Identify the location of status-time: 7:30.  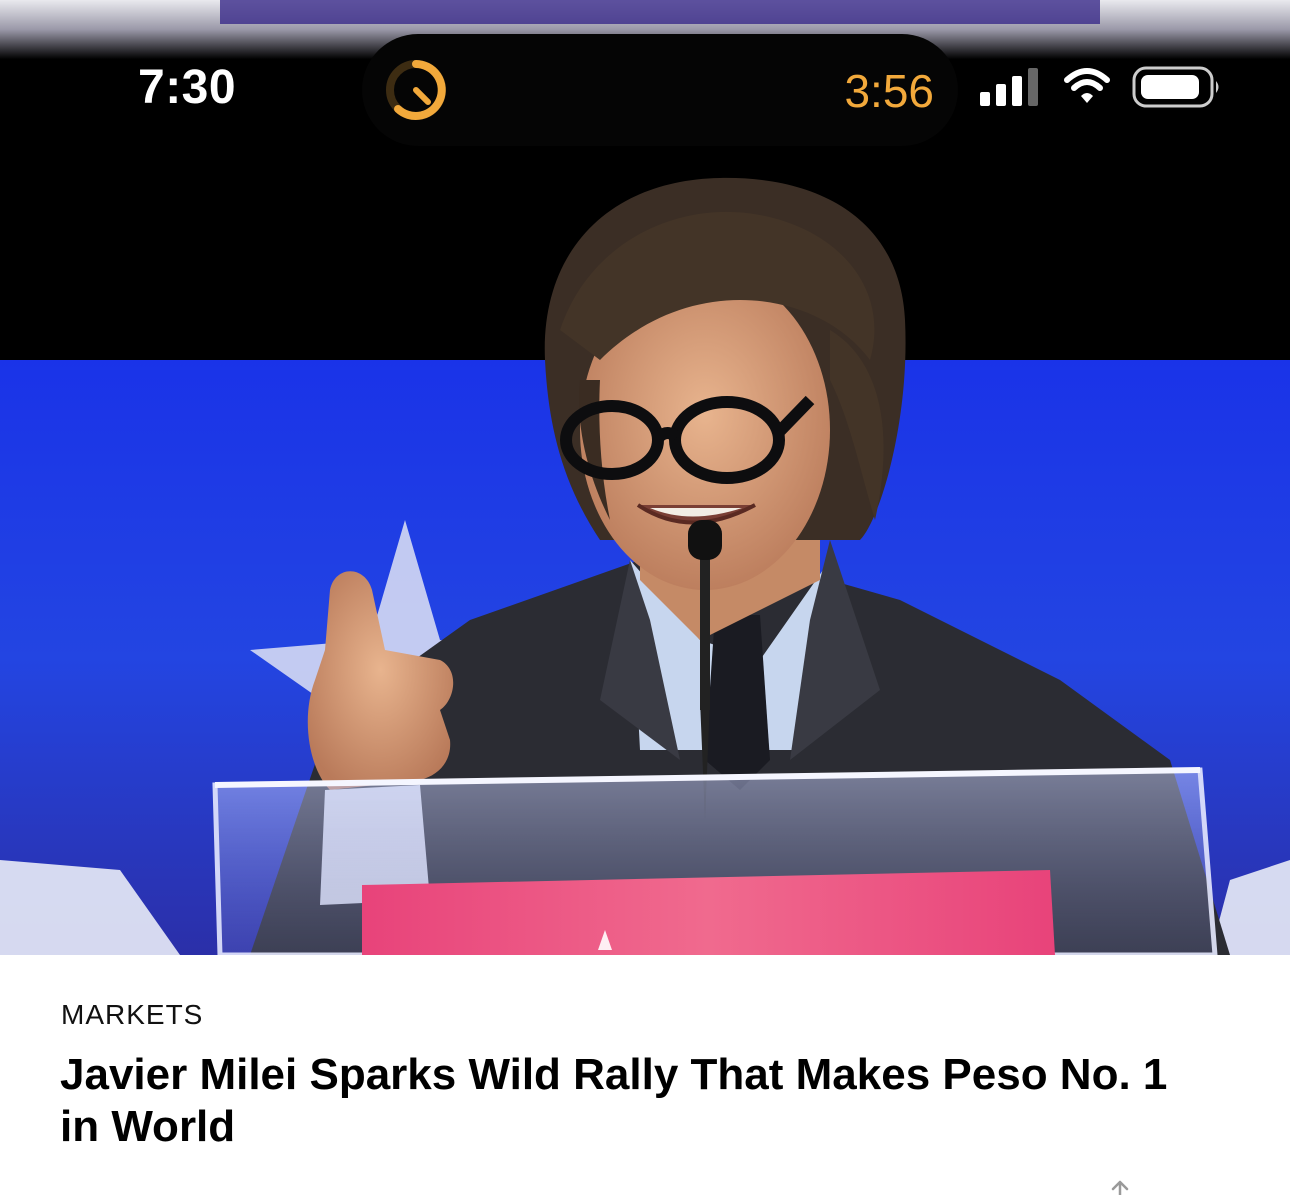
(187, 87).